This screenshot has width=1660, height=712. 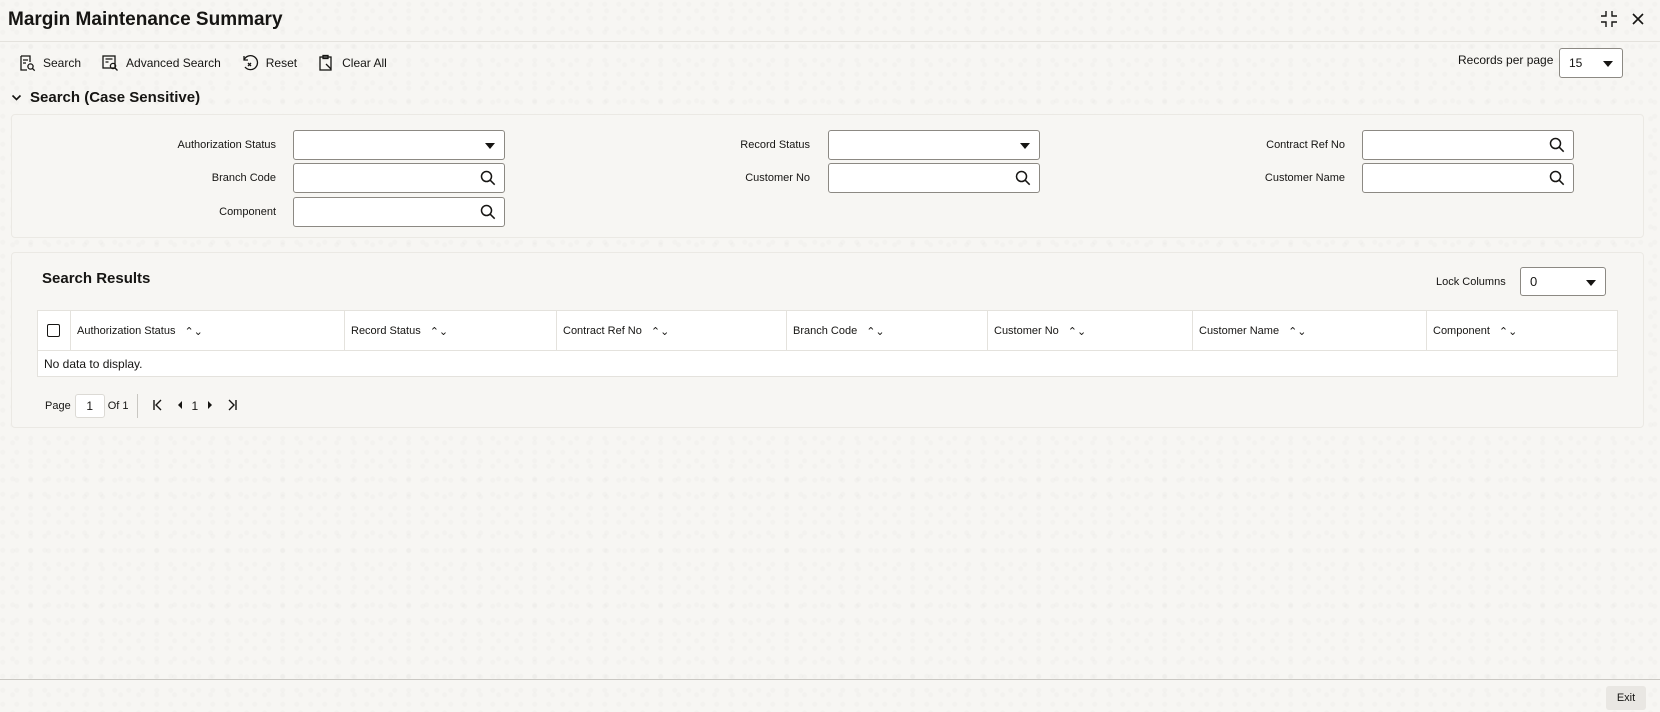 I want to click on column-branch-code: Branch Code ⌃⌄, so click(x=887, y=331).